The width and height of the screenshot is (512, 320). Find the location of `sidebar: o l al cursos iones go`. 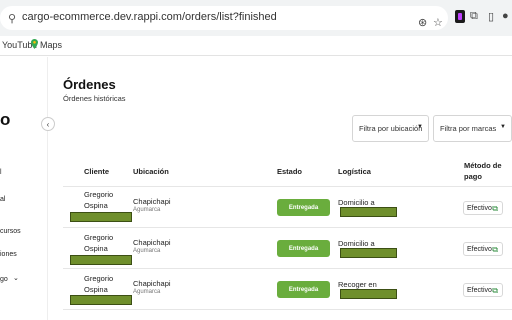

sidebar: o l al cursos iones go is located at coordinates (24, 188).